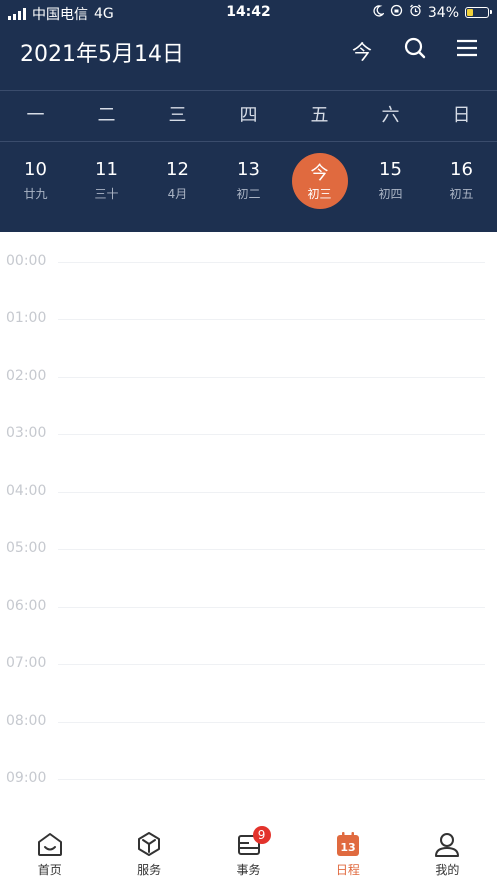 This screenshot has width=497, height=883. I want to click on tab-schedule: 13 日程, so click(347, 852).